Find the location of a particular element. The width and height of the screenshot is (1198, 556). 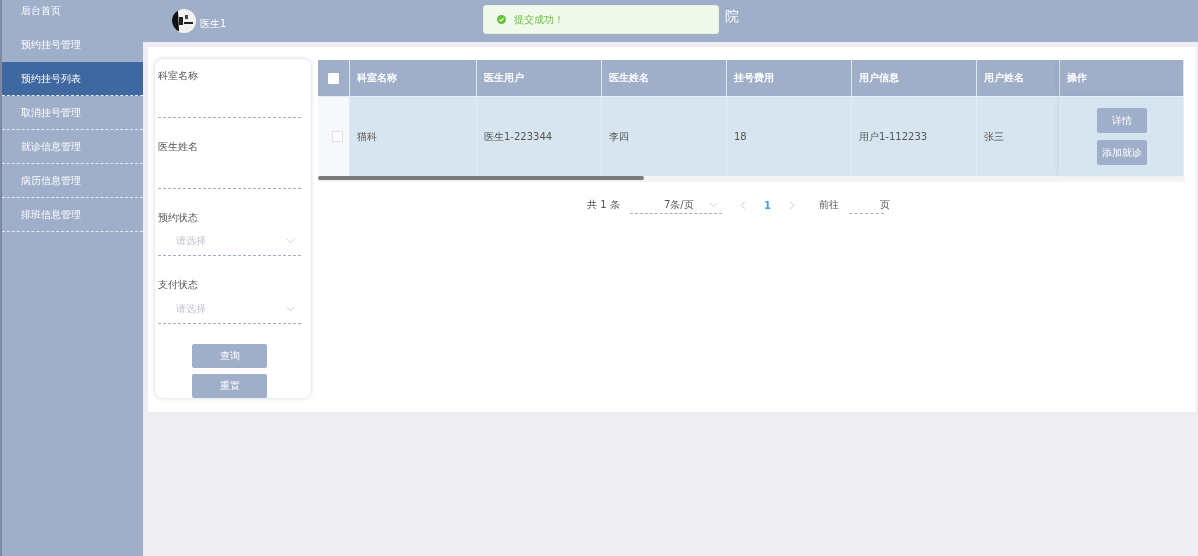

toast-message: 提交成功！ is located at coordinates (539, 19).